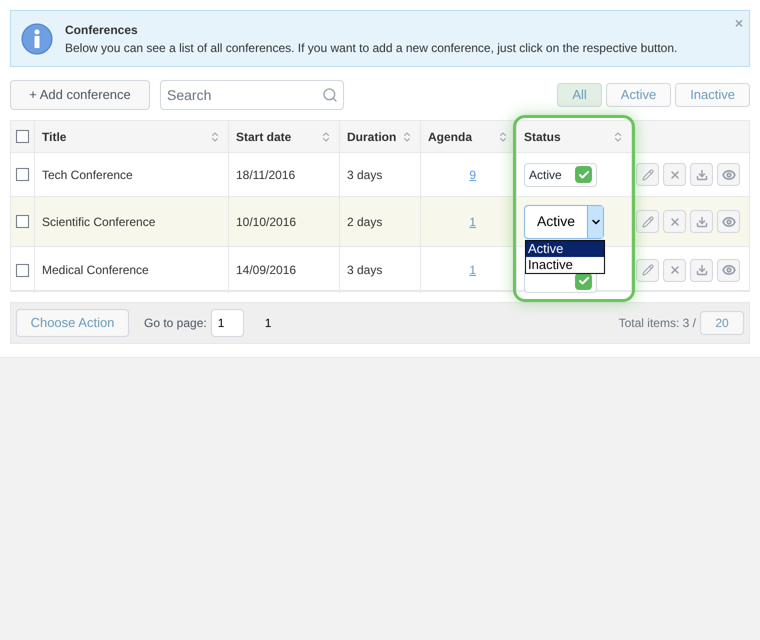 The width and height of the screenshot is (760, 640). What do you see at coordinates (227, 323) in the screenshot?
I see `page-input: 1` at bounding box center [227, 323].